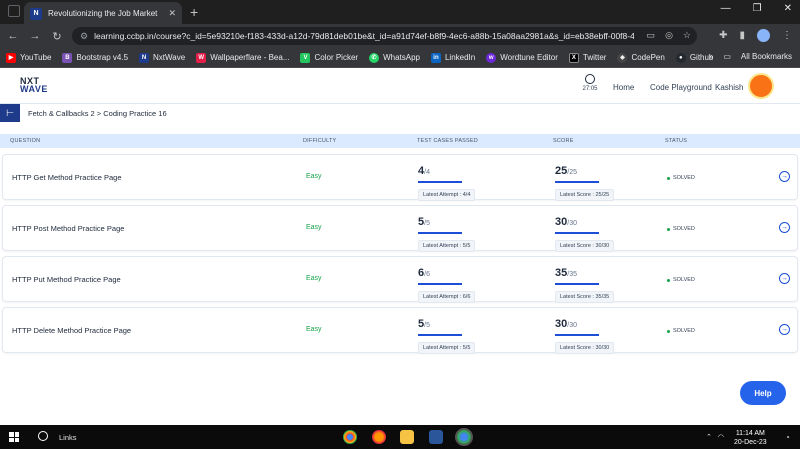 The width and height of the screenshot is (800, 449). What do you see at coordinates (729, 87) in the screenshot?
I see `nav-user-name: Kashish` at bounding box center [729, 87].